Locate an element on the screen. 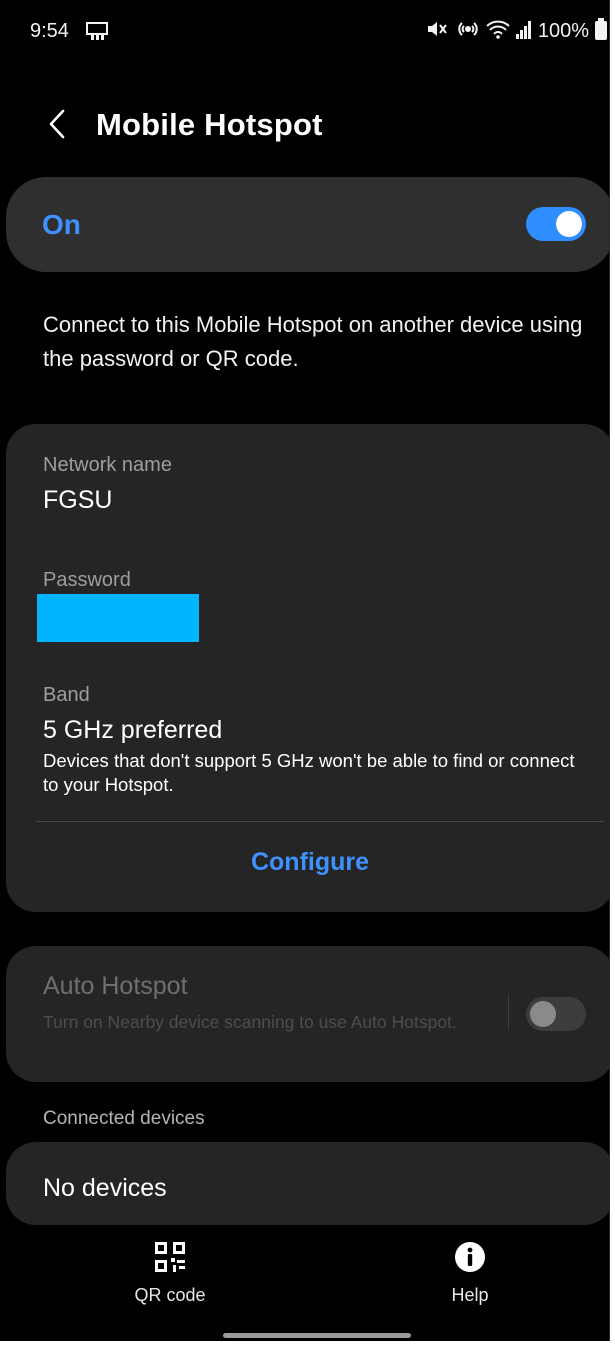 The image size is (615, 1346). band-label: Band is located at coordinates (66, 695).